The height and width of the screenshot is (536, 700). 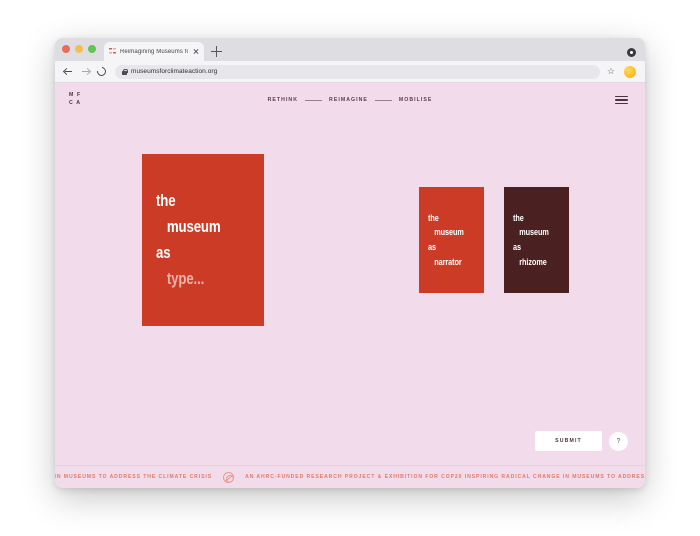 What do you see at coordinates (451, 240) in the screenshot?
I see `poster-card-narrator: the museum as narrator` at bounding box center [451, 240].